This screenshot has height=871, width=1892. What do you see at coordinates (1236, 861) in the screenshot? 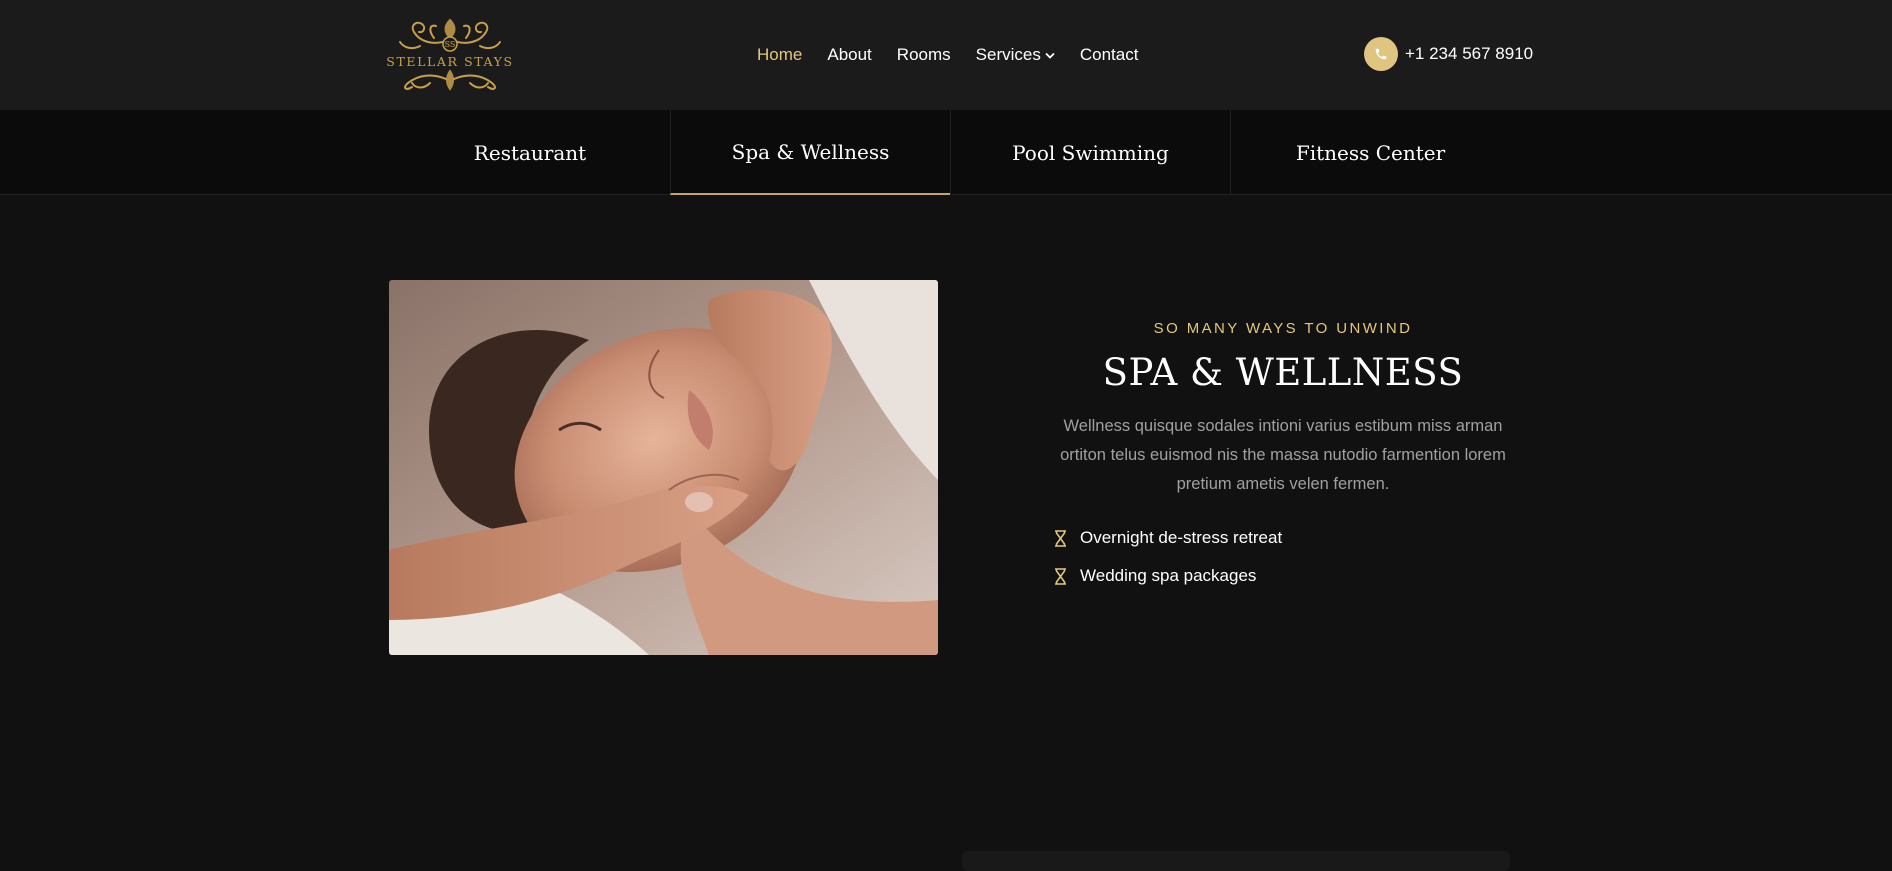
I see `bottom-card` at bounding box center [1236, 861].